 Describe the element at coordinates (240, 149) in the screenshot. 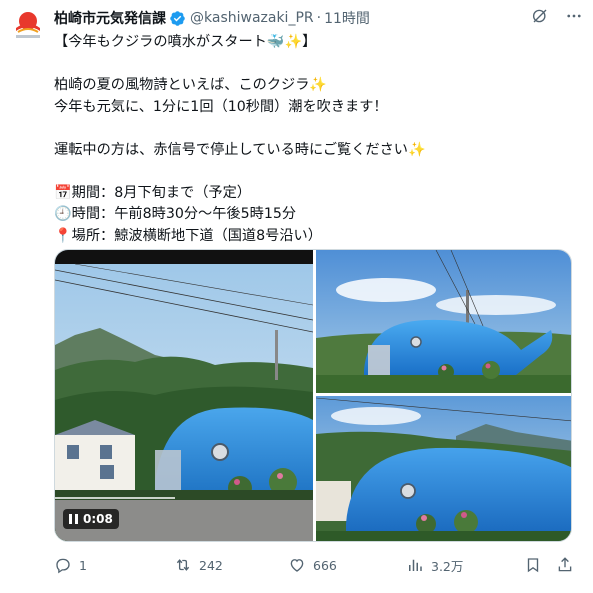

I see `post-line: 運転中の方は、赤信号で停止している時にご覧ください✨` at that location.